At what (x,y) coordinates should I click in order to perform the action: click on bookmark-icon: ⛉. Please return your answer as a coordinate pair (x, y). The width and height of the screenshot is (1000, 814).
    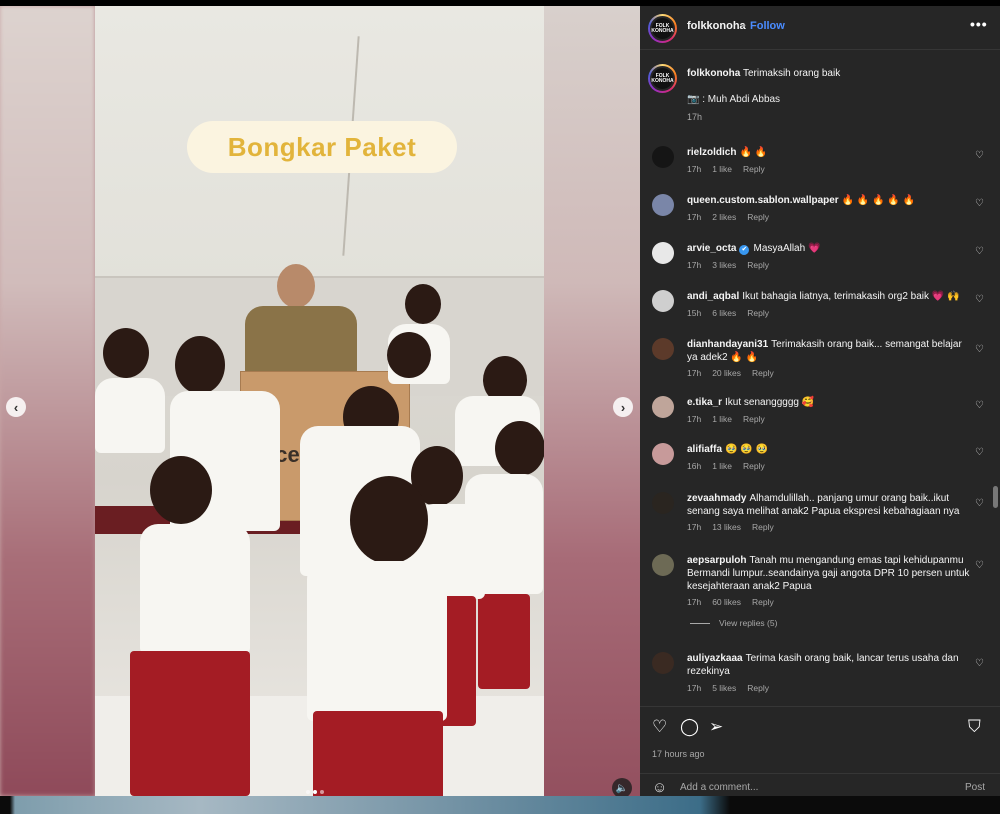
    Looking at the image, I should click on (974, 727).